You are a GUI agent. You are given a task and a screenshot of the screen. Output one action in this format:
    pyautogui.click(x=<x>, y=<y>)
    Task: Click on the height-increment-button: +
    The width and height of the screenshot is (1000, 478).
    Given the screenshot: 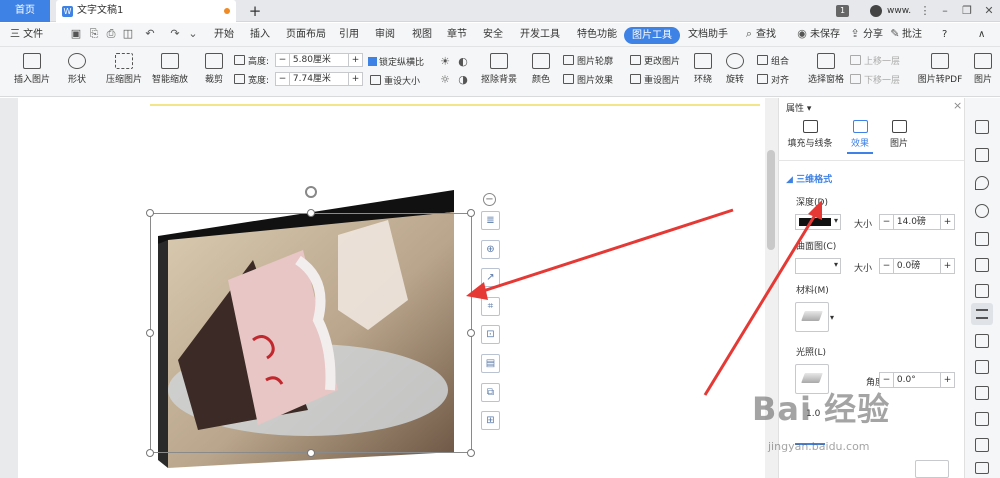 What is the action you would take?
    pyautogui.click(x=355, y=60)
    